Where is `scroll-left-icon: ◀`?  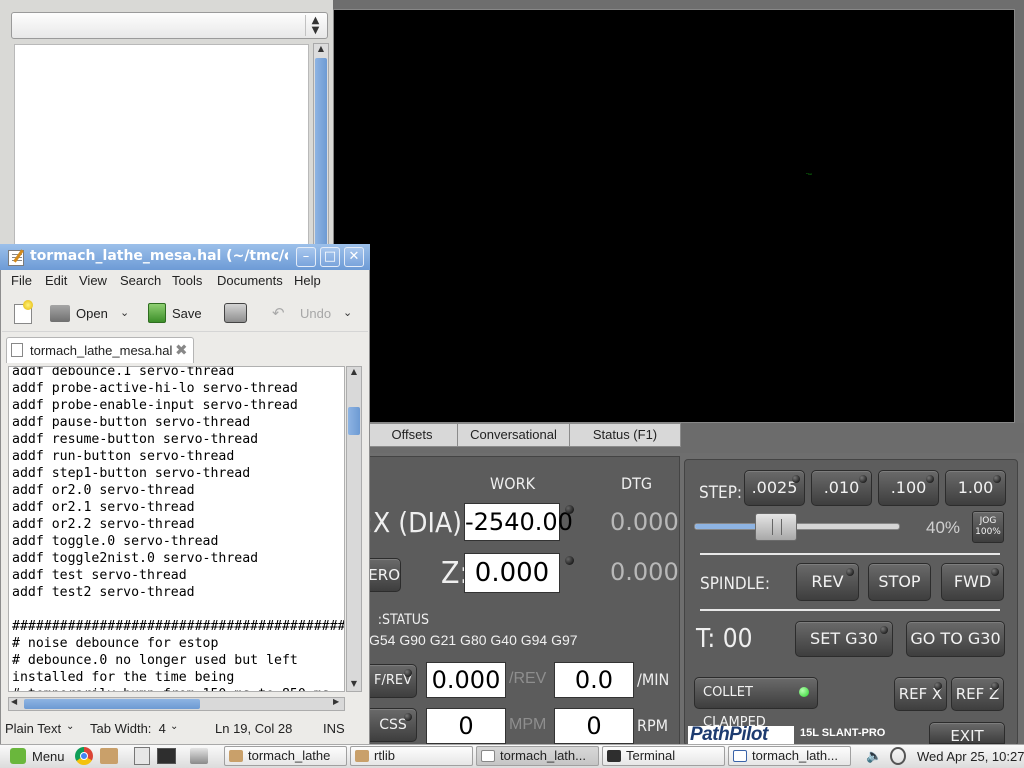 scroll-left-icon: ◀ is located at coordinates (14, 701).